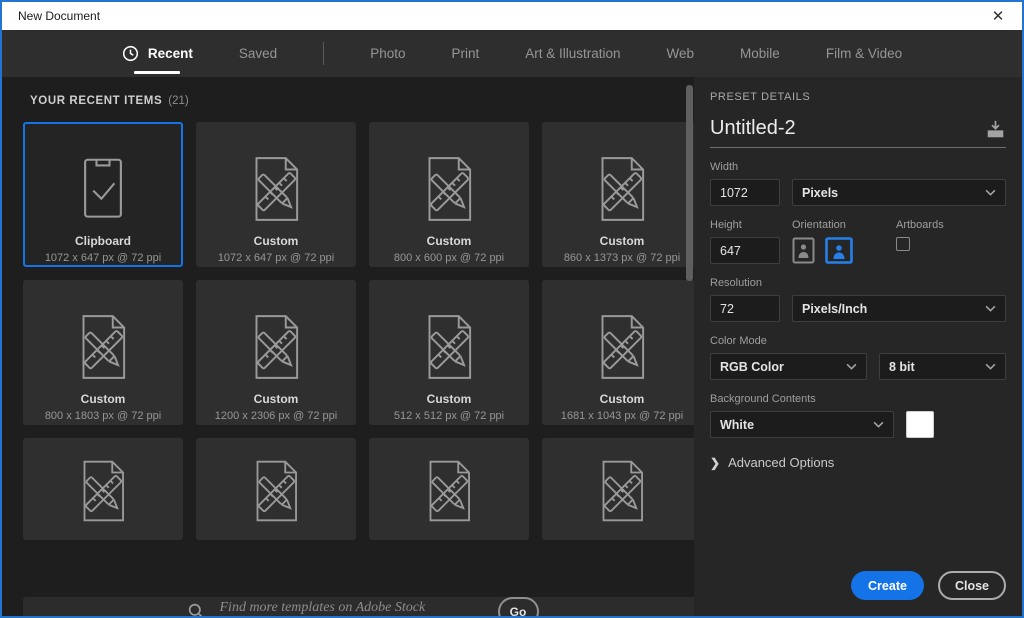 The height and width of the screenshot is (618, 1024). I want to click on chevron-right-icon: ❯, so click(715, 462).